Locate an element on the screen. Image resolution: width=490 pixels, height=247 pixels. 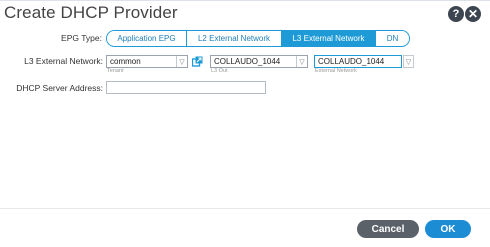
cancel-button: Cancel is located at coordinates (388, 229).